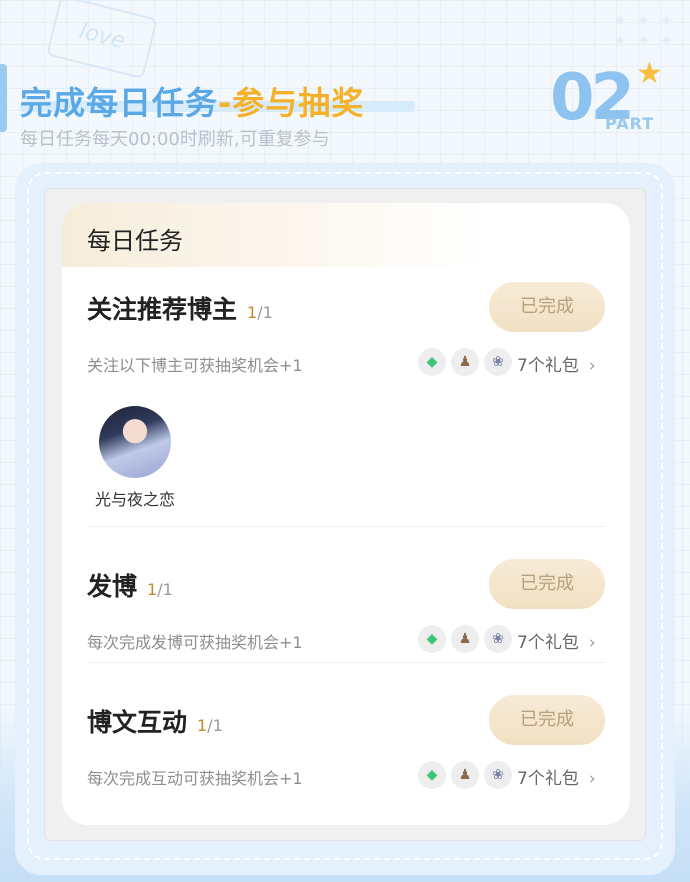 The width and height of the screenshot is (690, 882). What do you see at coordinates (175, 139) in the screenshot?
I see `page-subtitle: 每日任务每天00:00时刷新,可重复参与` at bounding box center [175, 139].